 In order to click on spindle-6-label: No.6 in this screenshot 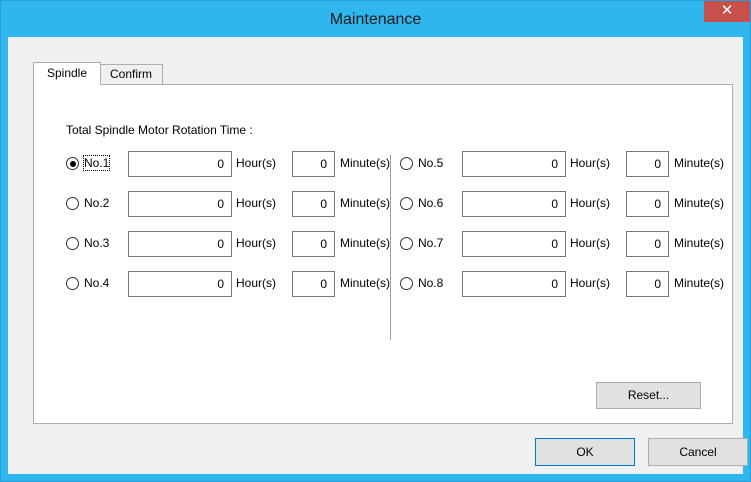, I will do `click(430, 203)`.